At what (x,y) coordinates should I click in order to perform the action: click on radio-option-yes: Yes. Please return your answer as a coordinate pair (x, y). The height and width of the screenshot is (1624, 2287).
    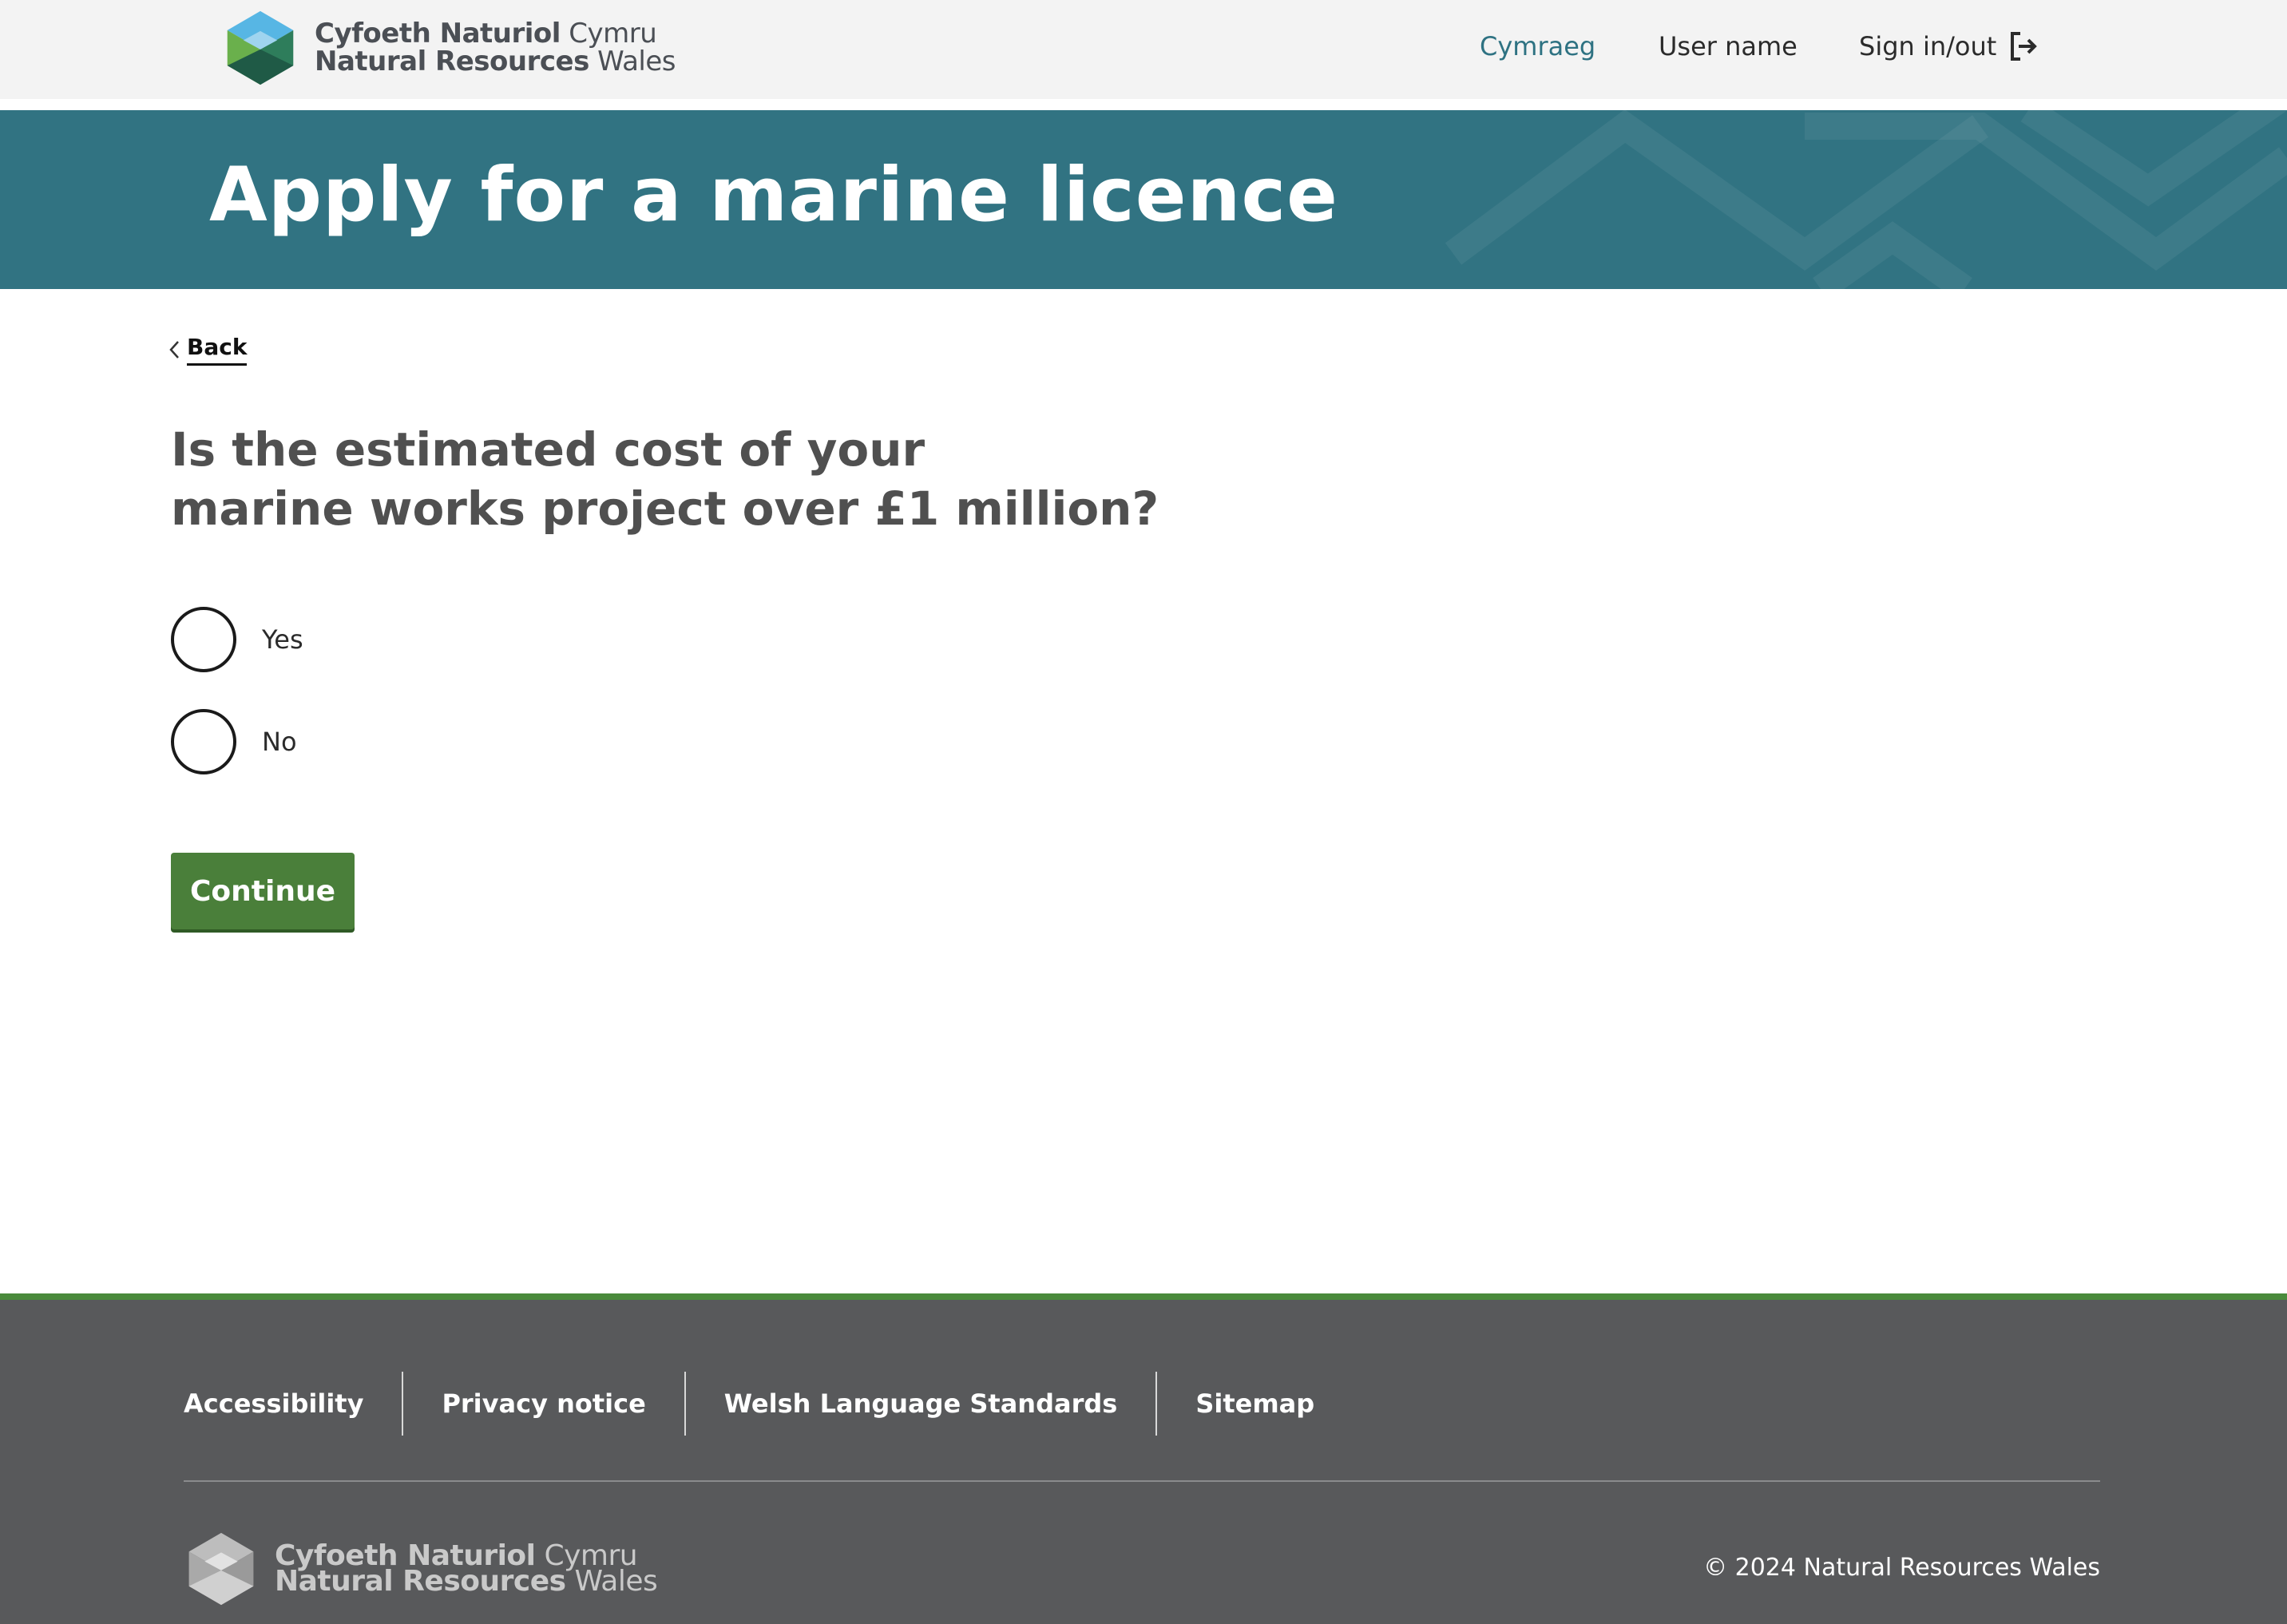
    Looking at the image, I should click on (237, 639).